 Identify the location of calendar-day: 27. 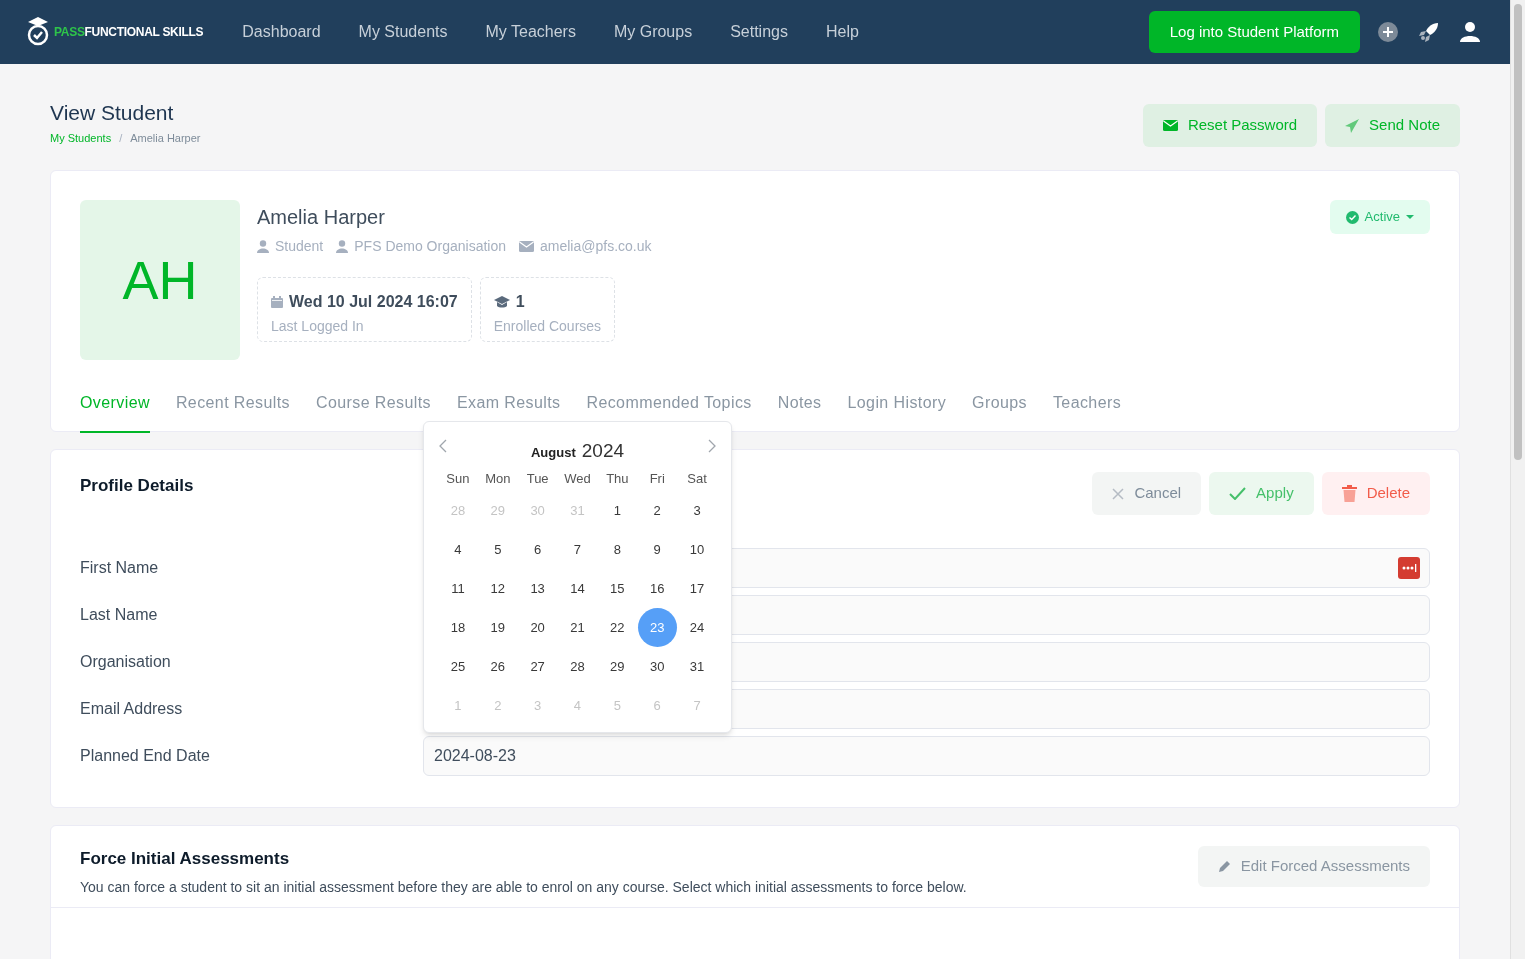
(538, 666).